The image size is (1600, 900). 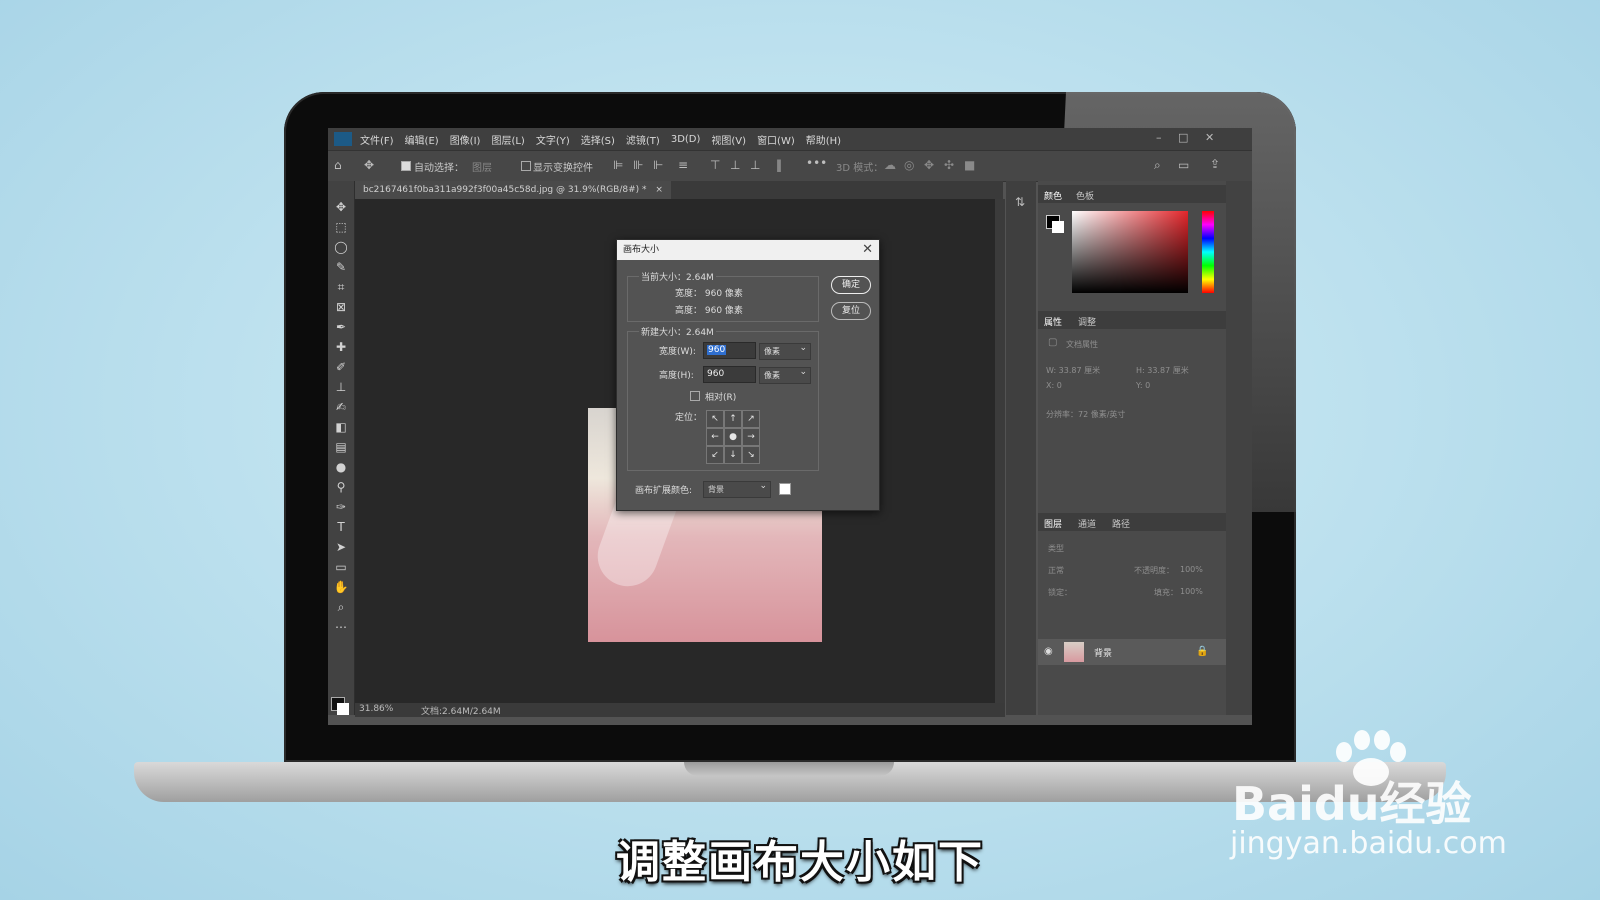 I want to click on rectangle-icon: ▭, so click(x=341, y=567).